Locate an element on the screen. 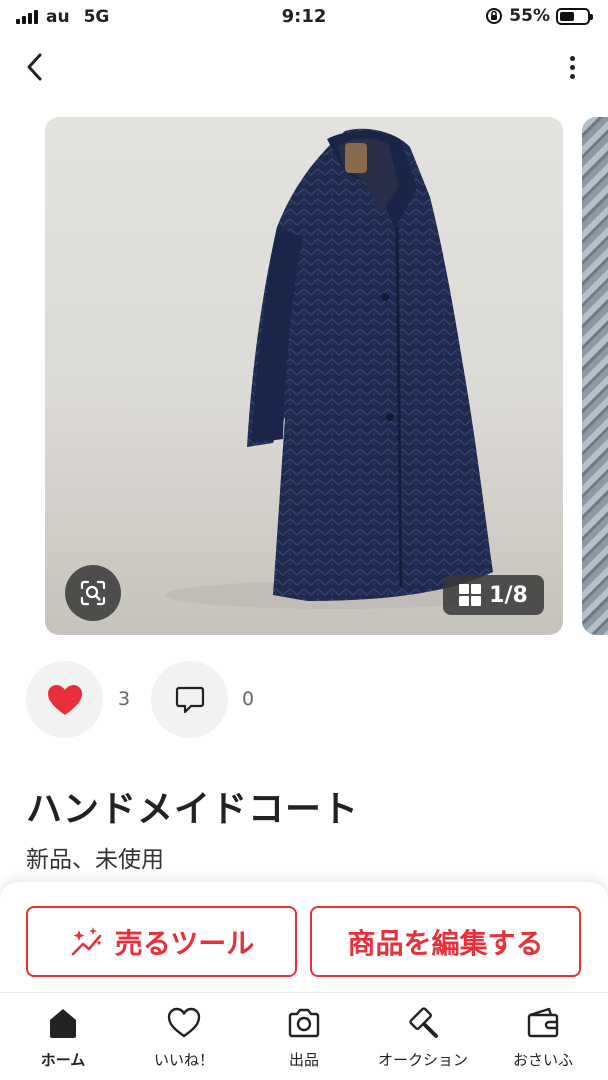 Image resolution: width=608 pixels, height=1080 pixels. heart-icon is located at coordinates (184, 1022).